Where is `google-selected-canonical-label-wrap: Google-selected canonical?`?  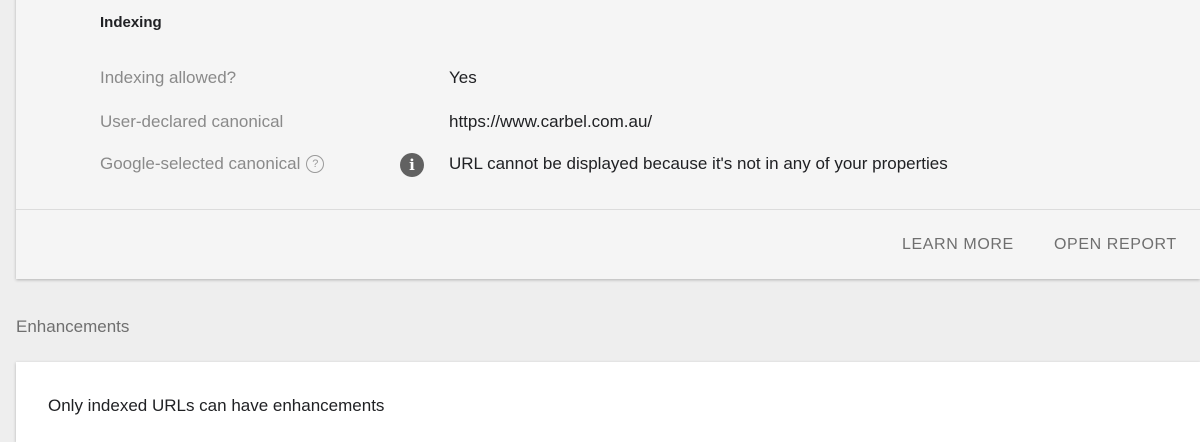
google-selected-canonical-label-wrap: Google-selected canonical? is located at coordinates (212, 164).